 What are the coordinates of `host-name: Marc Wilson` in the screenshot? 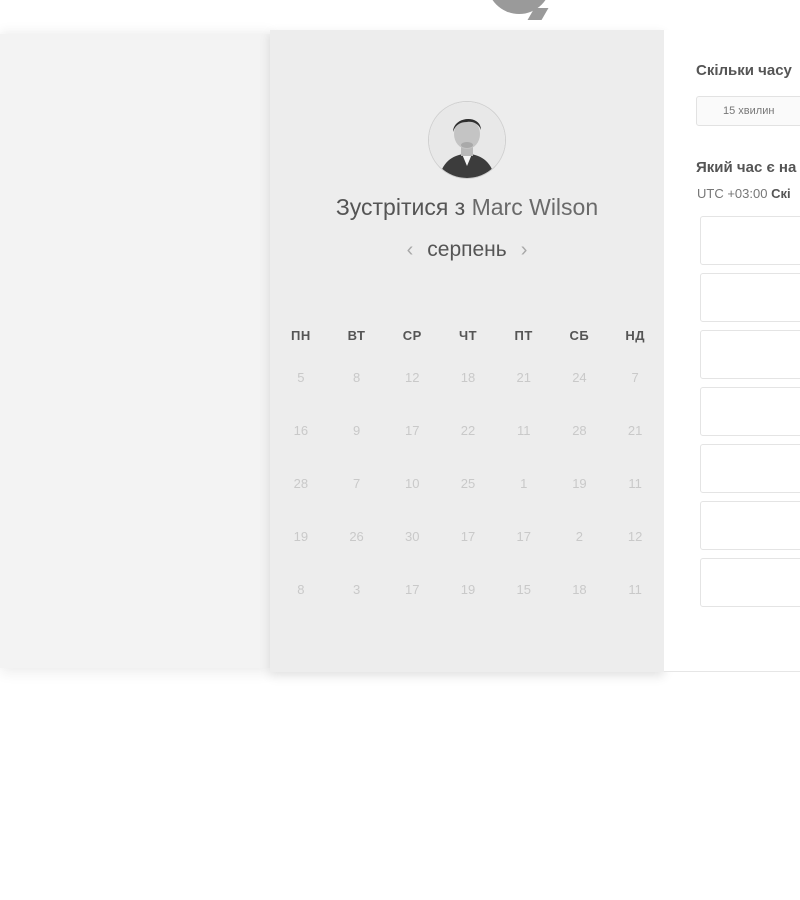 It's located at (535, 207).